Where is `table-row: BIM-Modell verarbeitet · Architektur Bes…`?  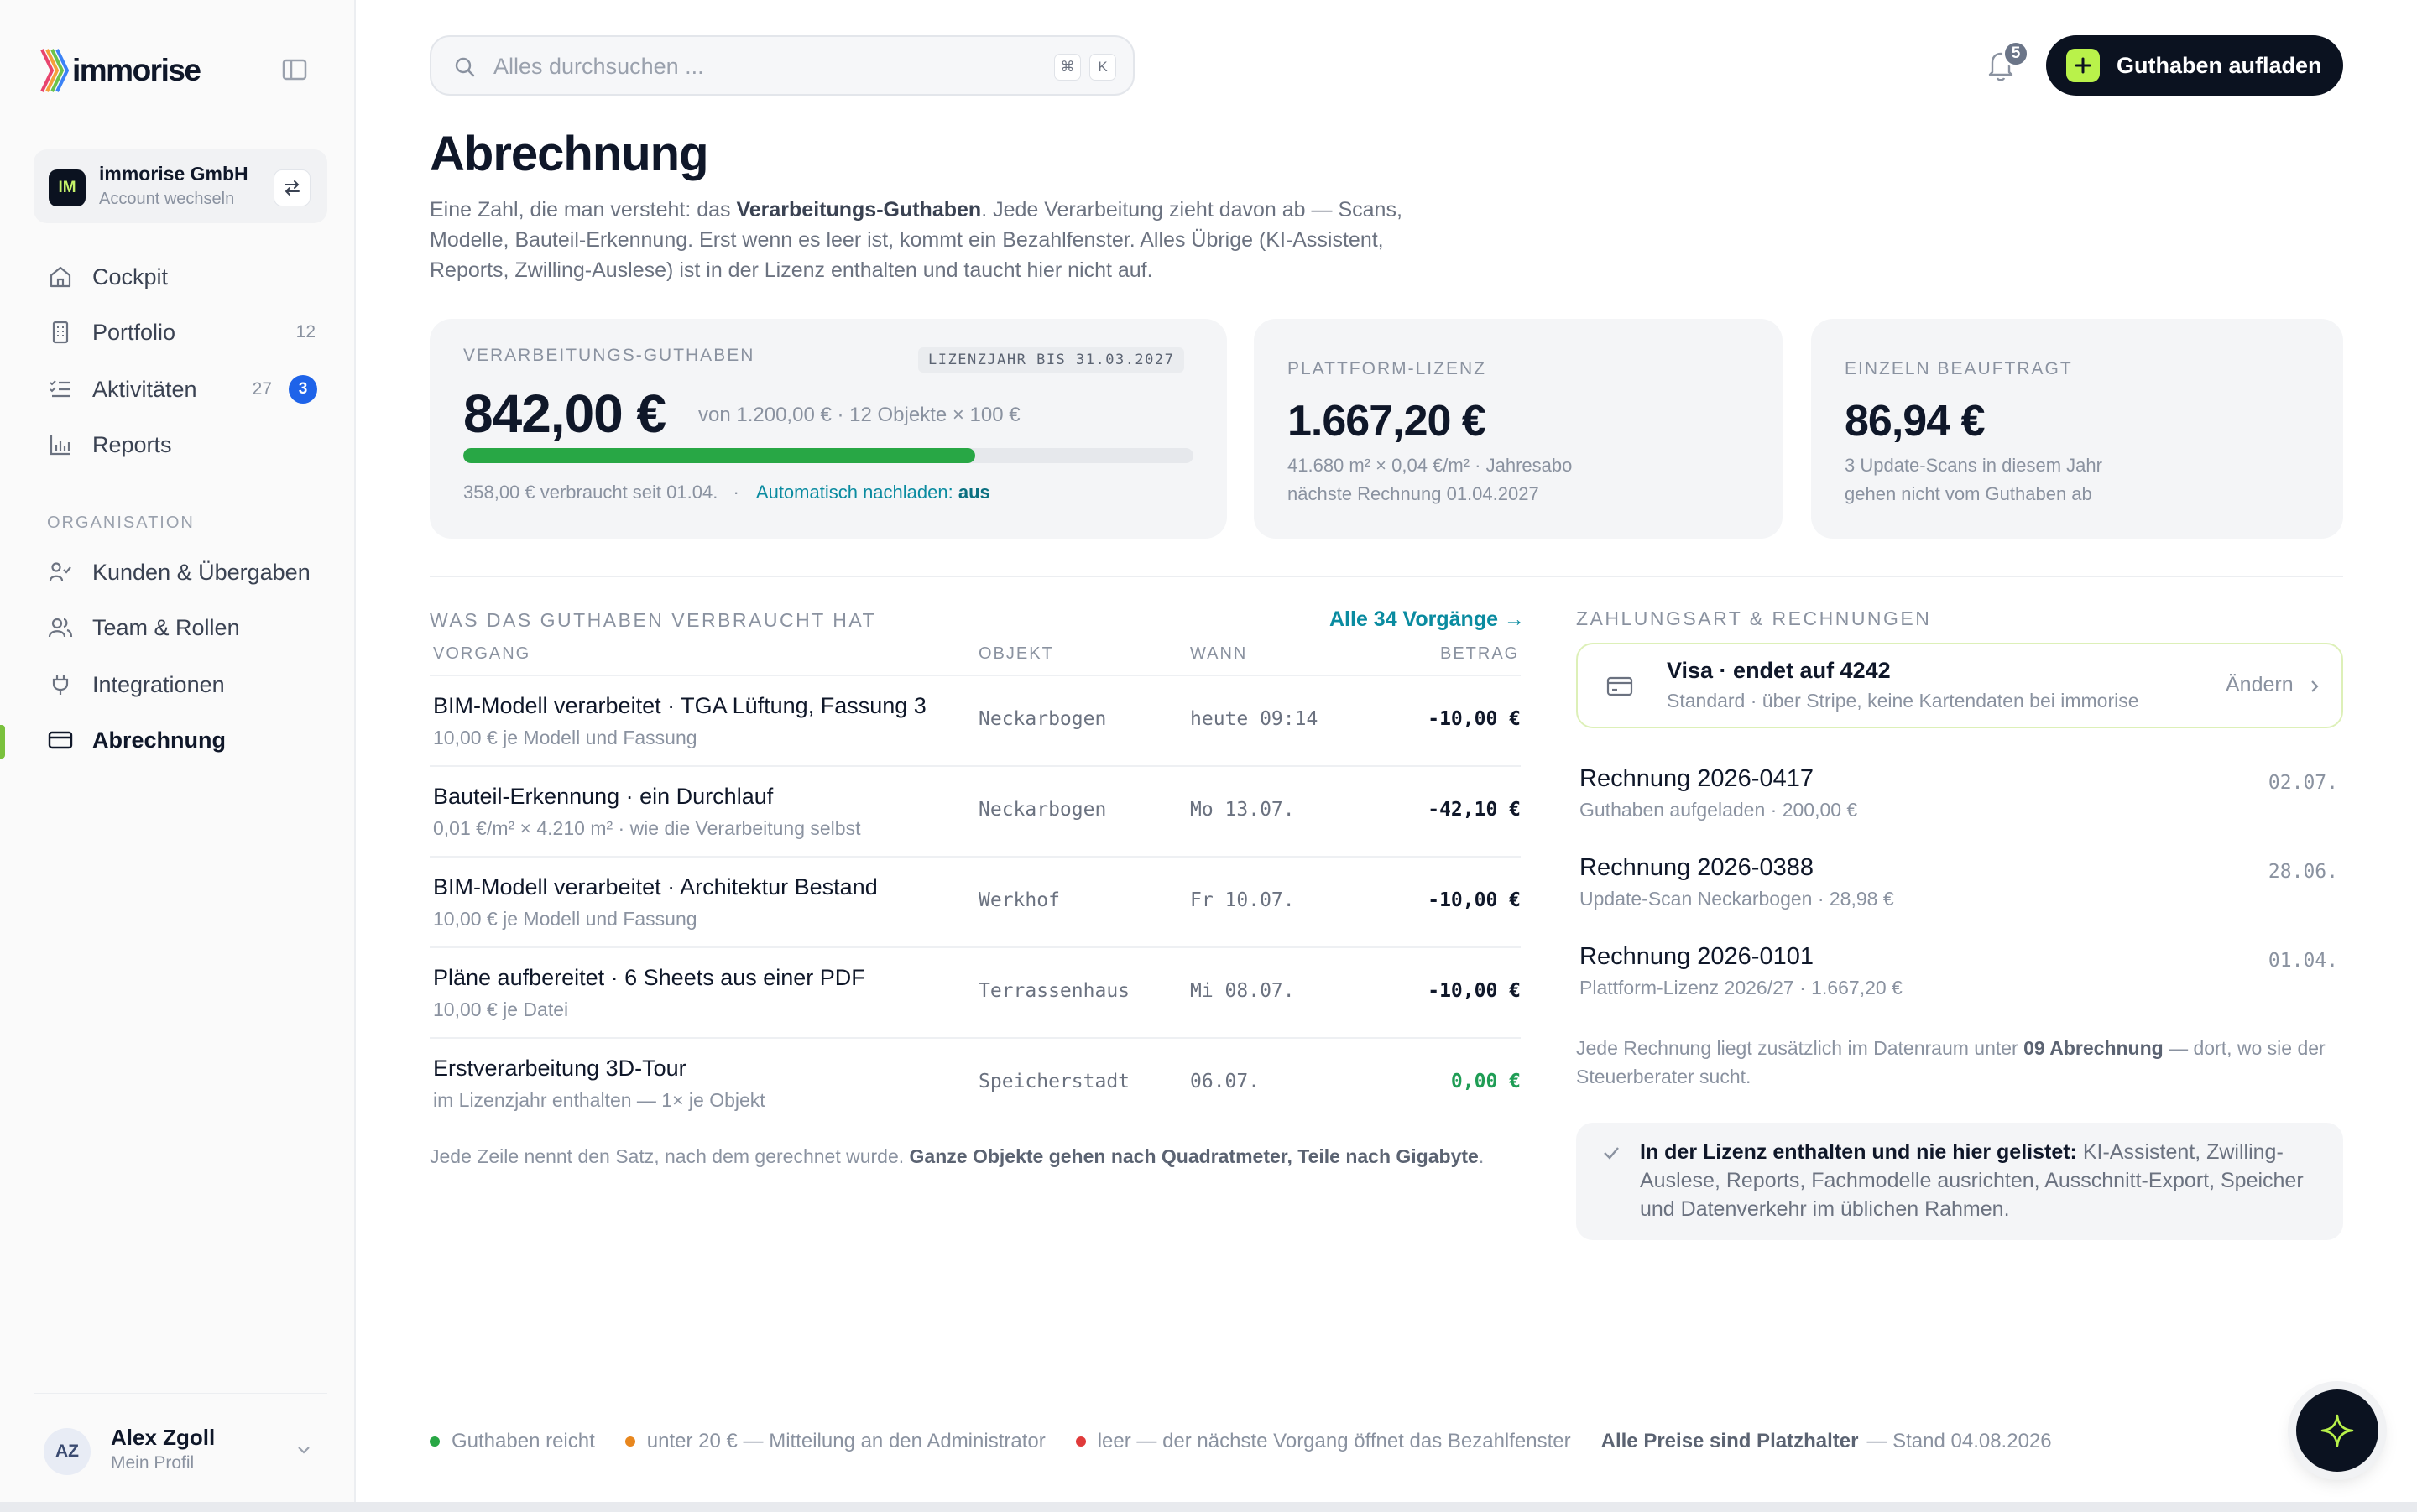
table-row: BIM-Modell verarbeitet · Architektur Bes… is located at coordinates (975, 901).